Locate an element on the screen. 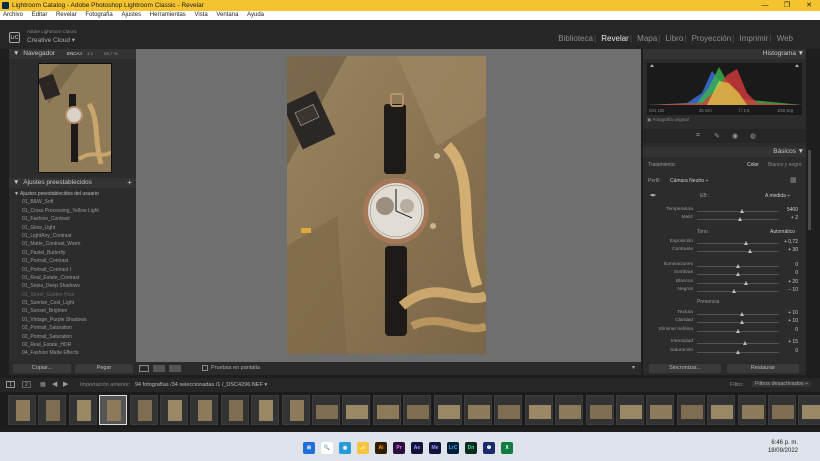 This screenshot has width=820, height=461. taskbar-clock: 6:46 p. m. 18/09/2022 is located at coordinates (783, 447).